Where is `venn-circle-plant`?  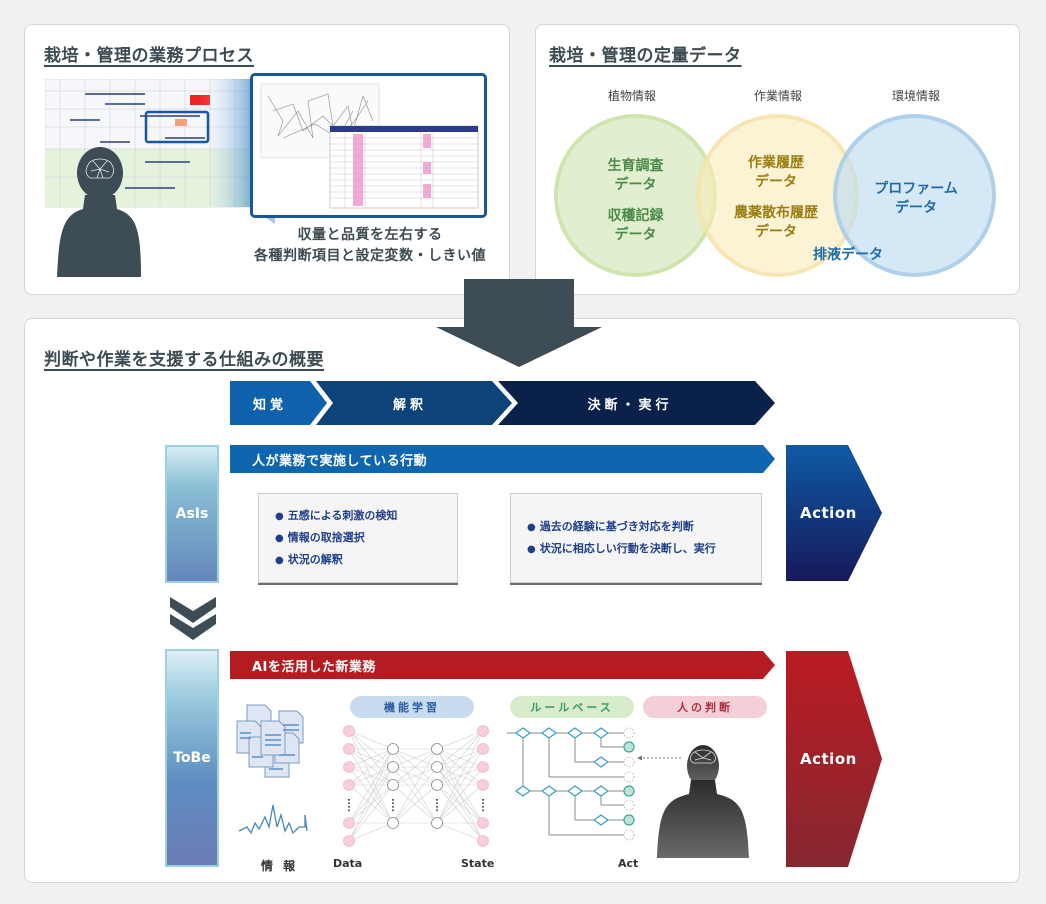
venn-circle-plant is located at coordinates (635, 195).